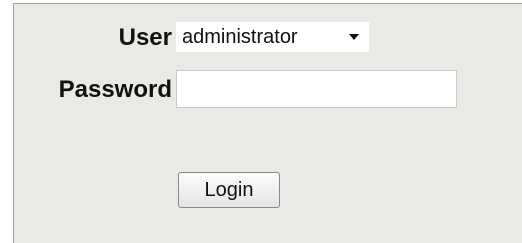 This screenshot has height=243, width=522. I want to click on login-button: Login, so click(229, 190).